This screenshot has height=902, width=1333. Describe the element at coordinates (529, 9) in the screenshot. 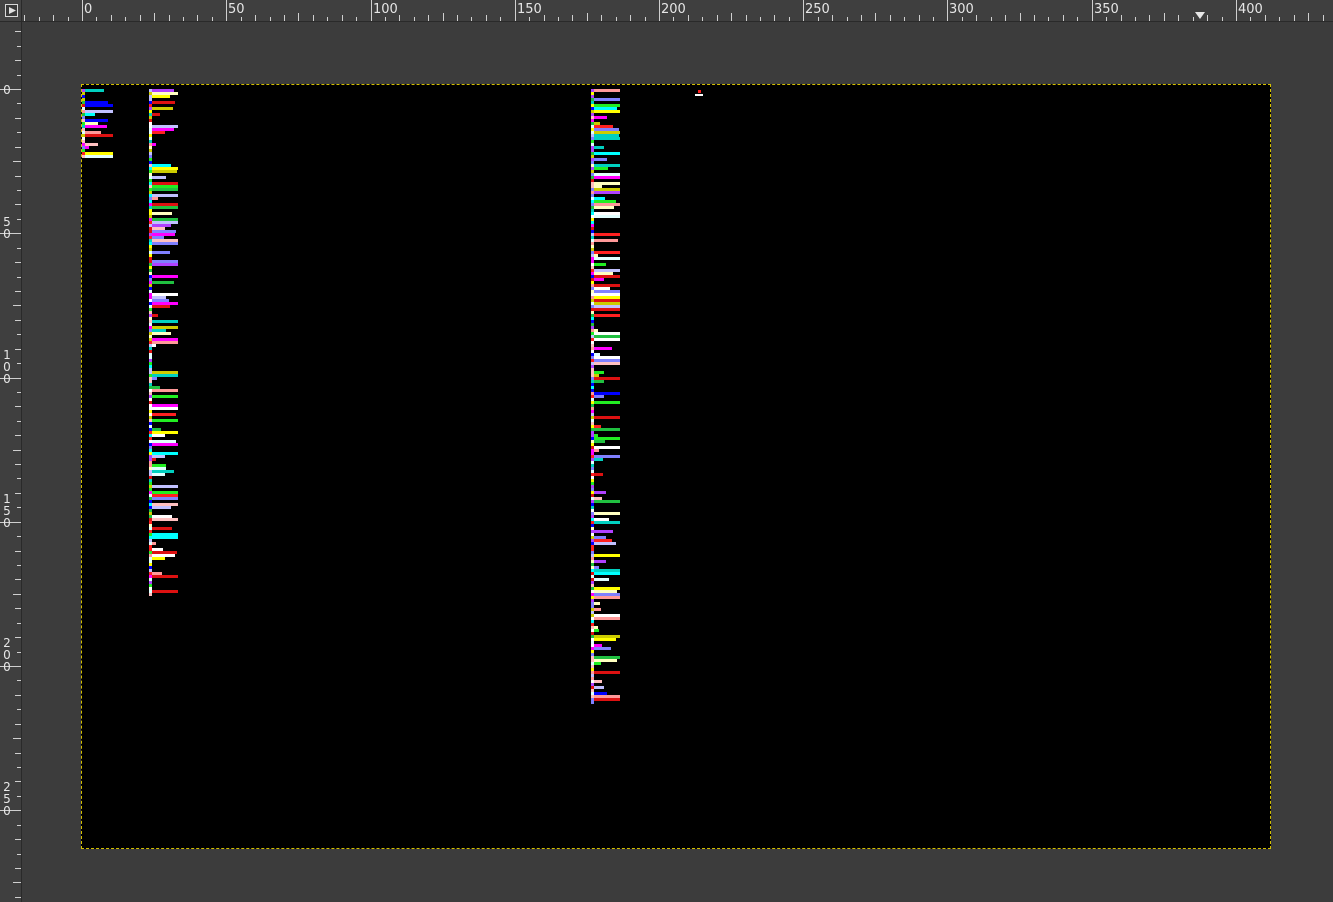

I see `ruler-label: 150` at that location.